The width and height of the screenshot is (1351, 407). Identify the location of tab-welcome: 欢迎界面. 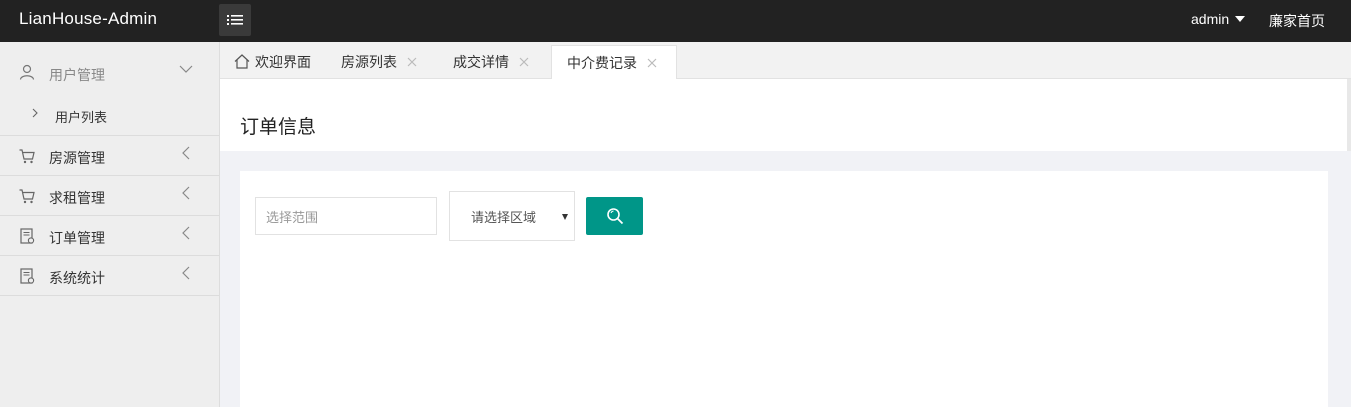
(272, 61).